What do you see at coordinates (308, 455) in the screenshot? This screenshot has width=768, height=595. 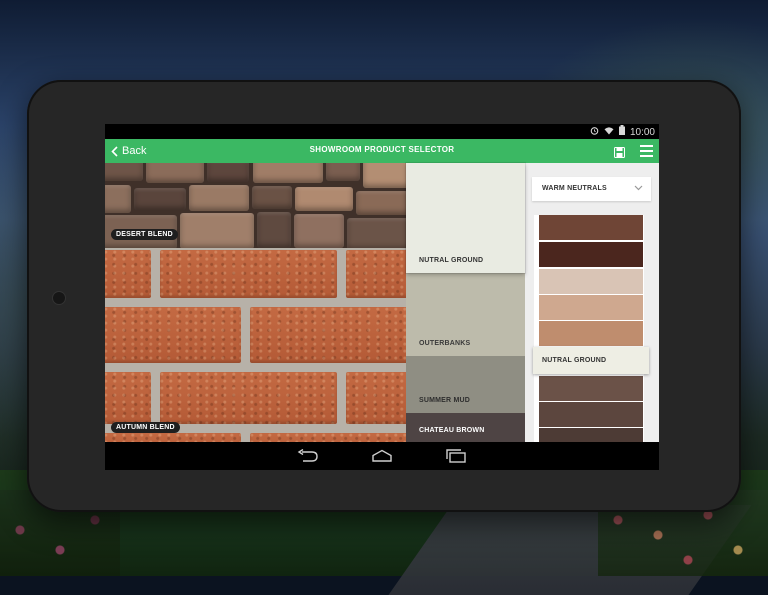 I see `back-nav-icon` at bounding box center [308, 455].